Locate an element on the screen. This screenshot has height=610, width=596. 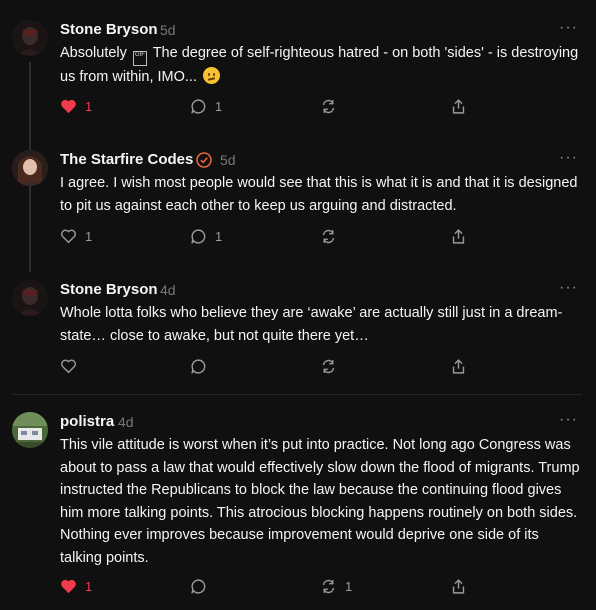
comment-text-start: Absolutely is located at coordinates (93, 53).